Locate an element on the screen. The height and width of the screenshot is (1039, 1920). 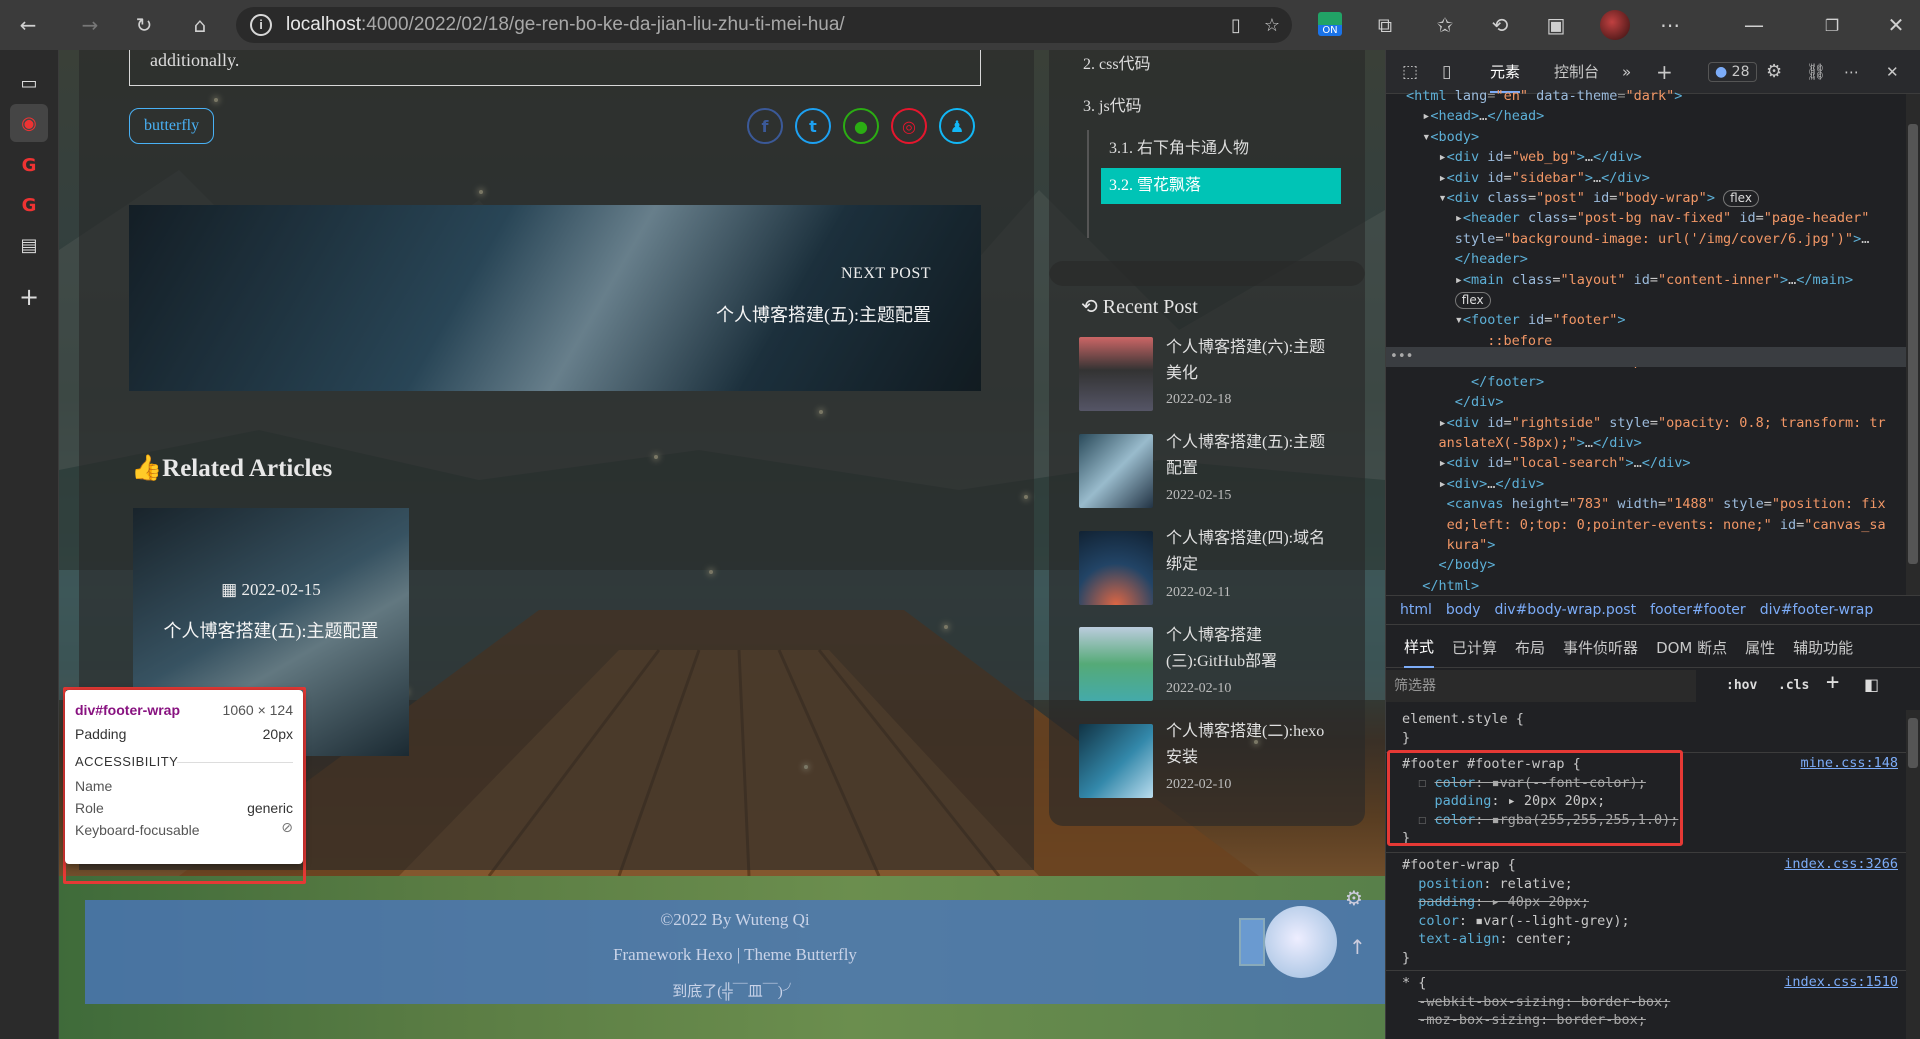
browser-sidebar: ▭ ◉ G G ▤ + is located at coordinates (29, 544).